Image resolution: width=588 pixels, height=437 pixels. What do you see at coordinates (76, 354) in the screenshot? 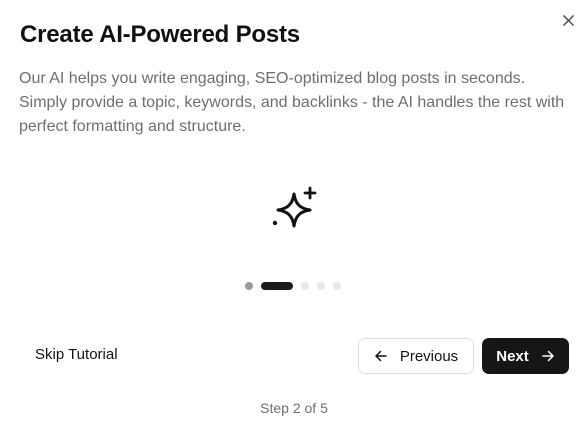
I see `skip-tutorial-button: Skip Tutorial` at bounding box center [76, 354].